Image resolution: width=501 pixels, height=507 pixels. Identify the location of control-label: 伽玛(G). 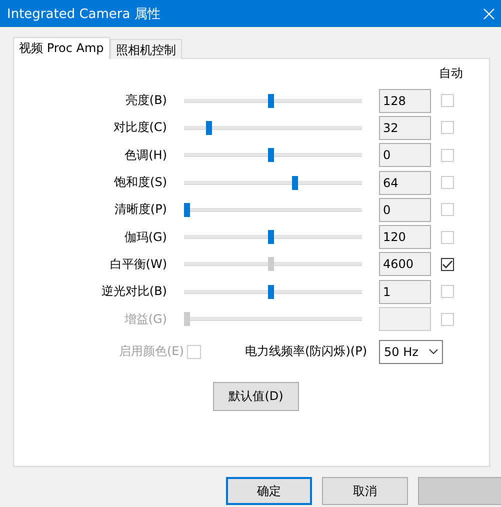
(145, 237).